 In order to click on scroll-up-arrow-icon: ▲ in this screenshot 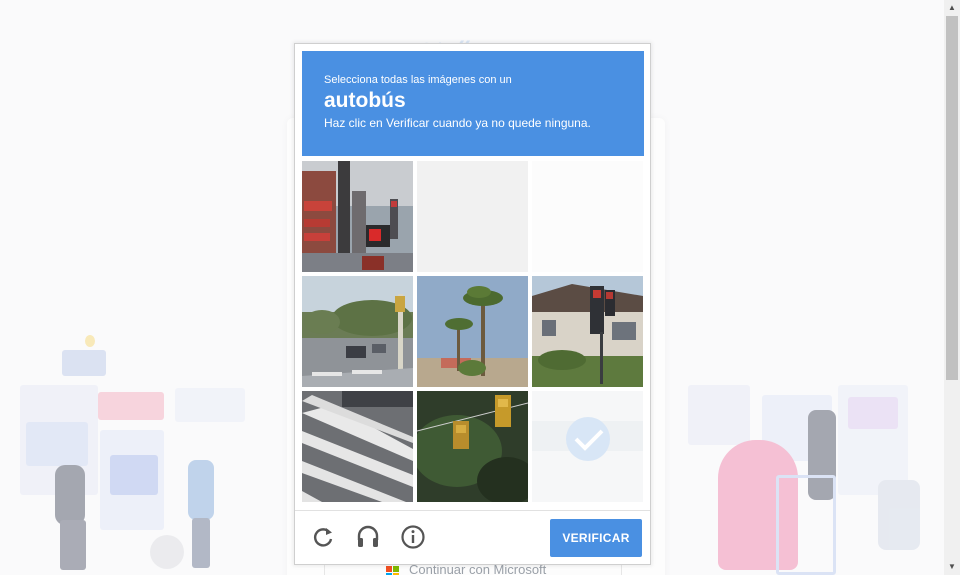, I will do `click(952, 8)`.